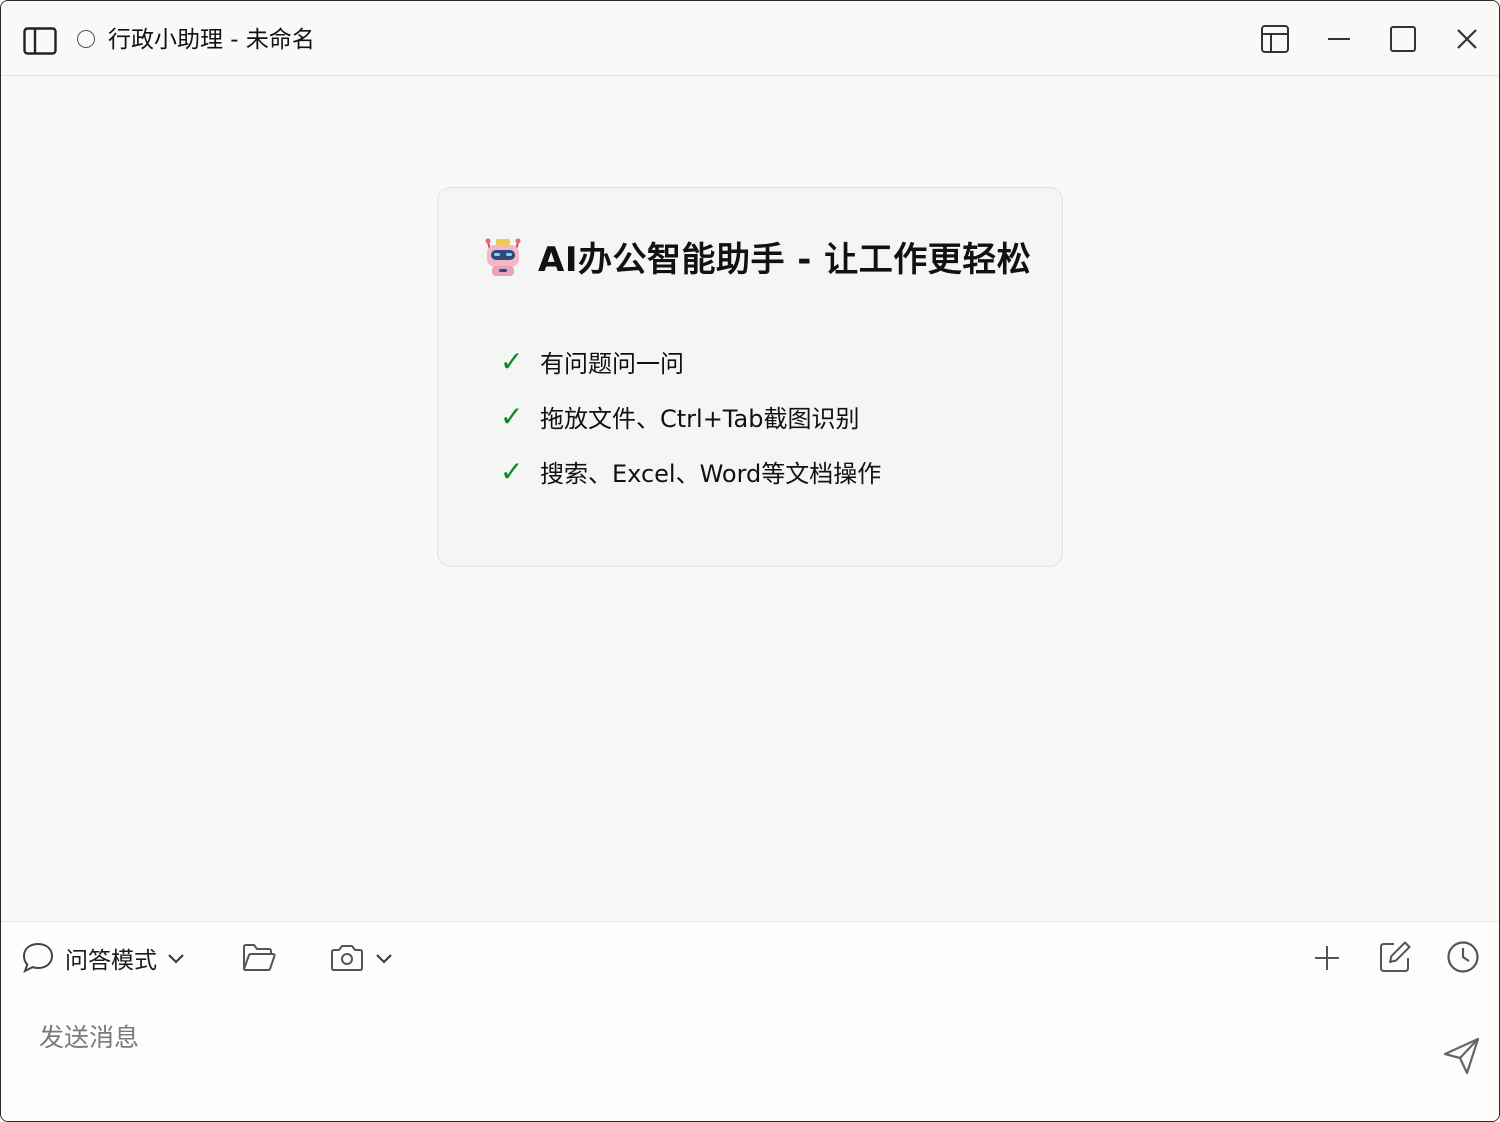  What do you see at coordinates (729, 1037) in the screenshot?
I see `message-input` at bounding box center [729, 1037].